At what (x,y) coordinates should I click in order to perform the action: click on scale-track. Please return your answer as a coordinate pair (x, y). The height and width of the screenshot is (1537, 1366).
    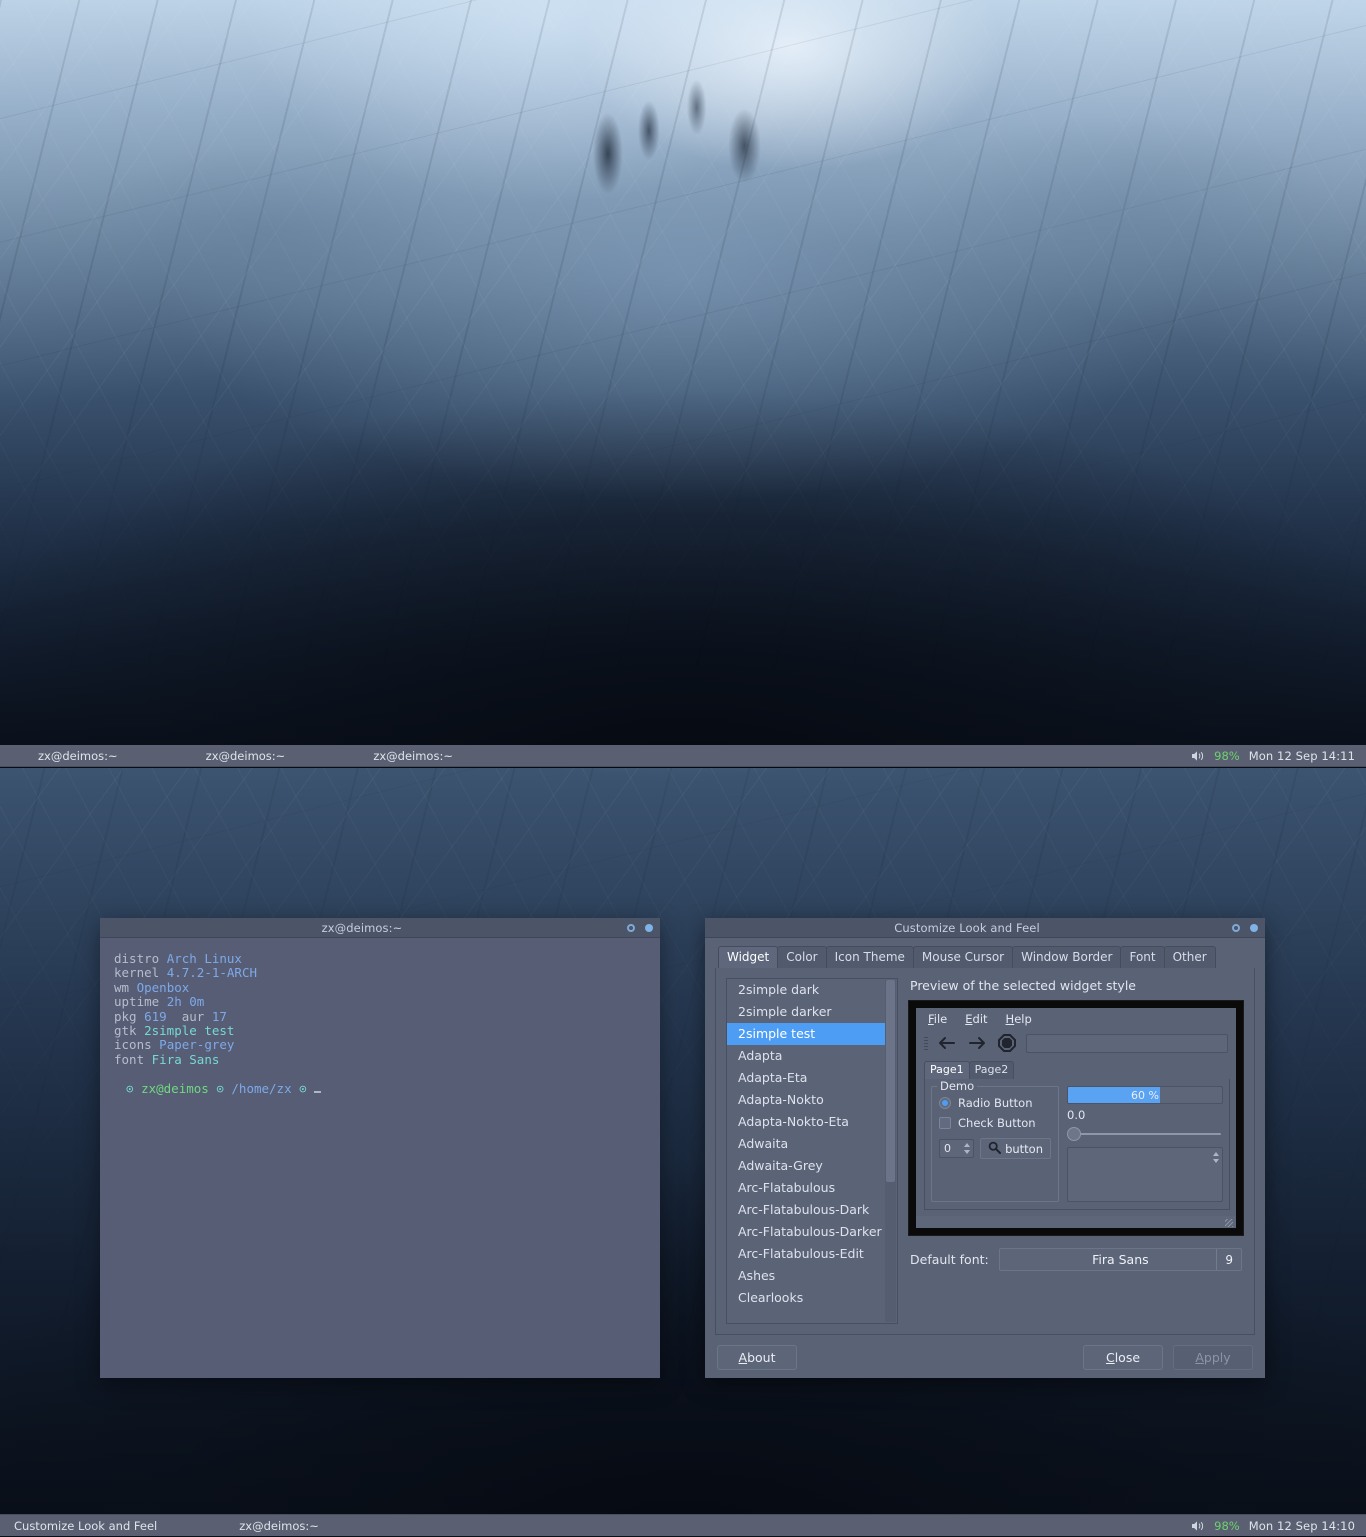
    Looking at the image, I should click on (1147, 1134).